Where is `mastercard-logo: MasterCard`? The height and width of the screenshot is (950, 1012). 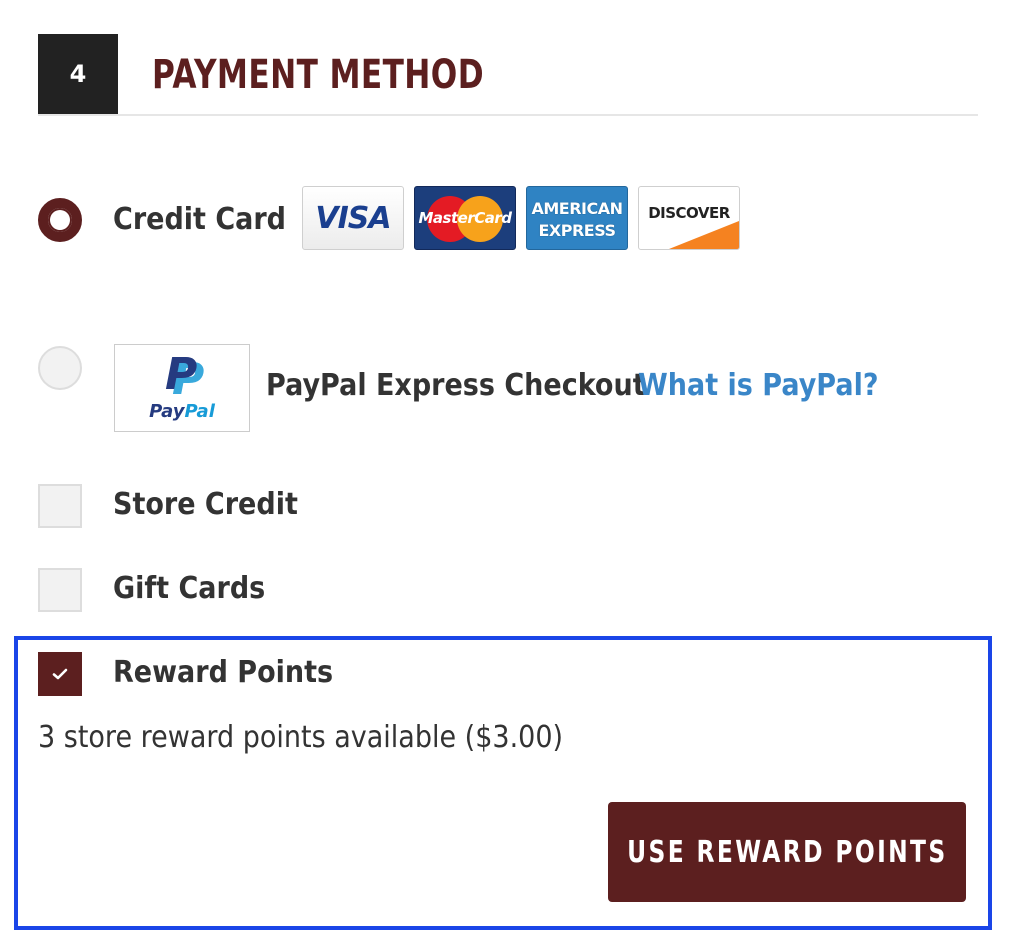 mastercard-logo: MasterCard is located at coordinates (465, 218).